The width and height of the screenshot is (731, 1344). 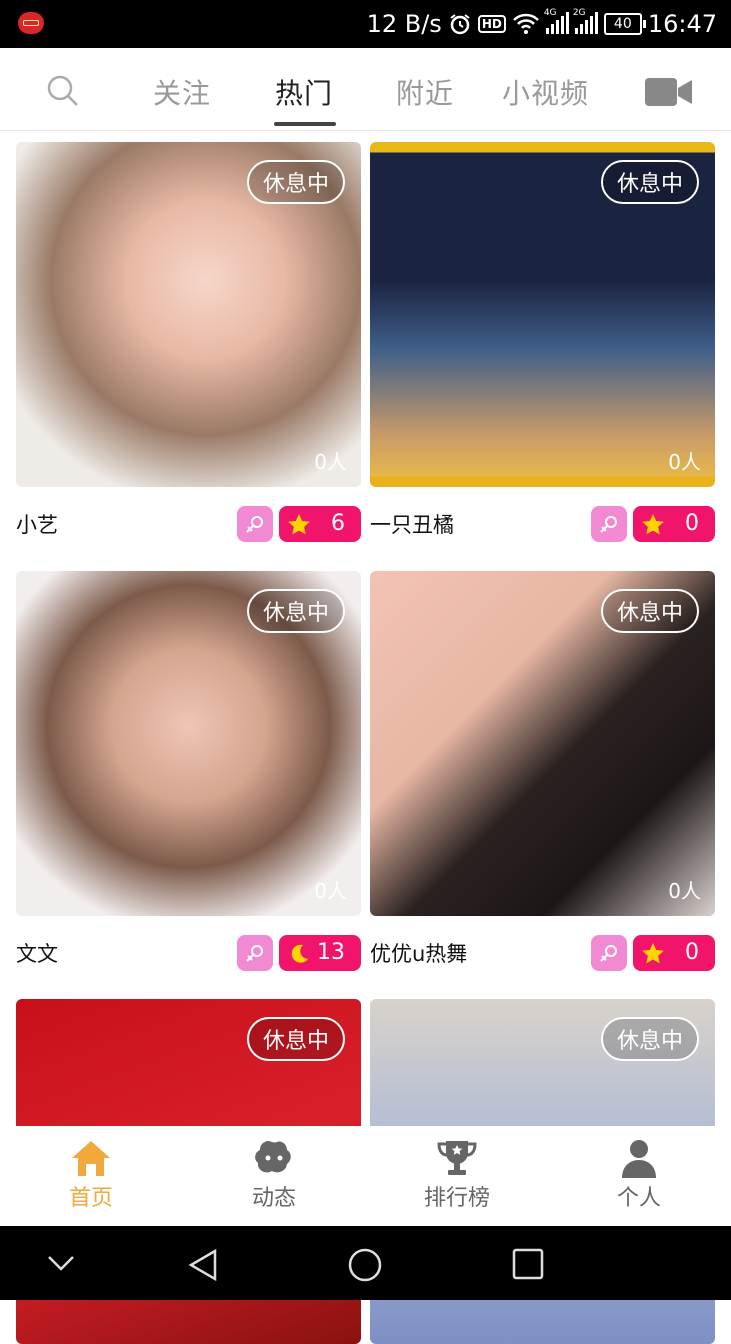 I want to click on network-speed: 12 B/s, so click(x=404, y=24).